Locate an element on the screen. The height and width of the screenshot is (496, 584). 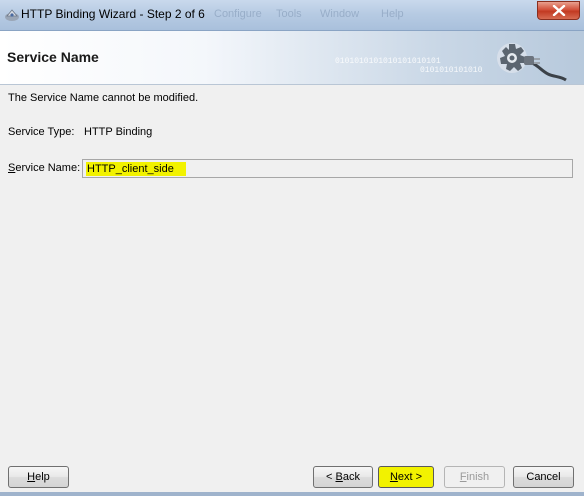
finish-button: Finish is located at coordinates (474, 477).